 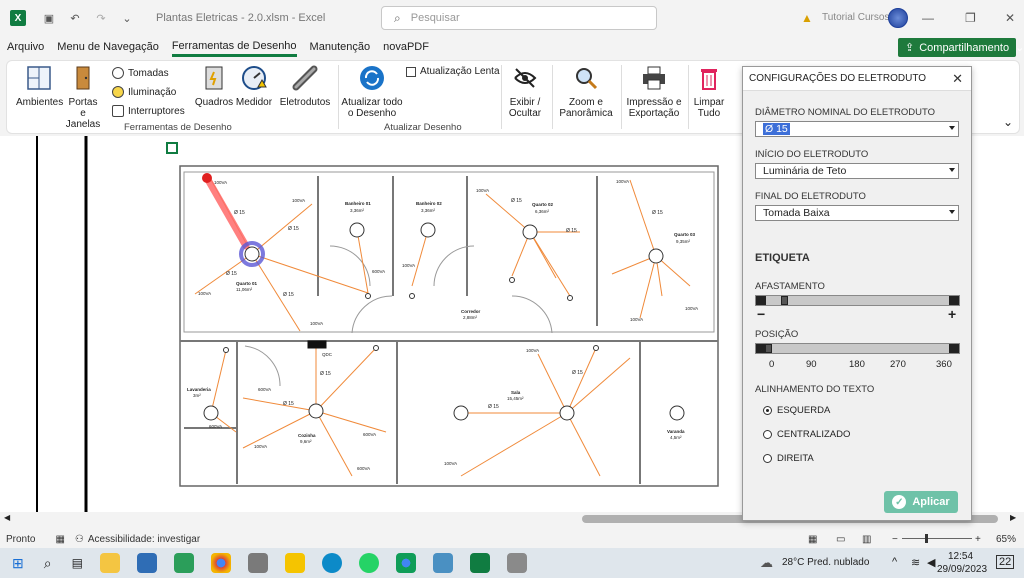 I want to click on minimize-icon: —, so click(x=928, y=18).